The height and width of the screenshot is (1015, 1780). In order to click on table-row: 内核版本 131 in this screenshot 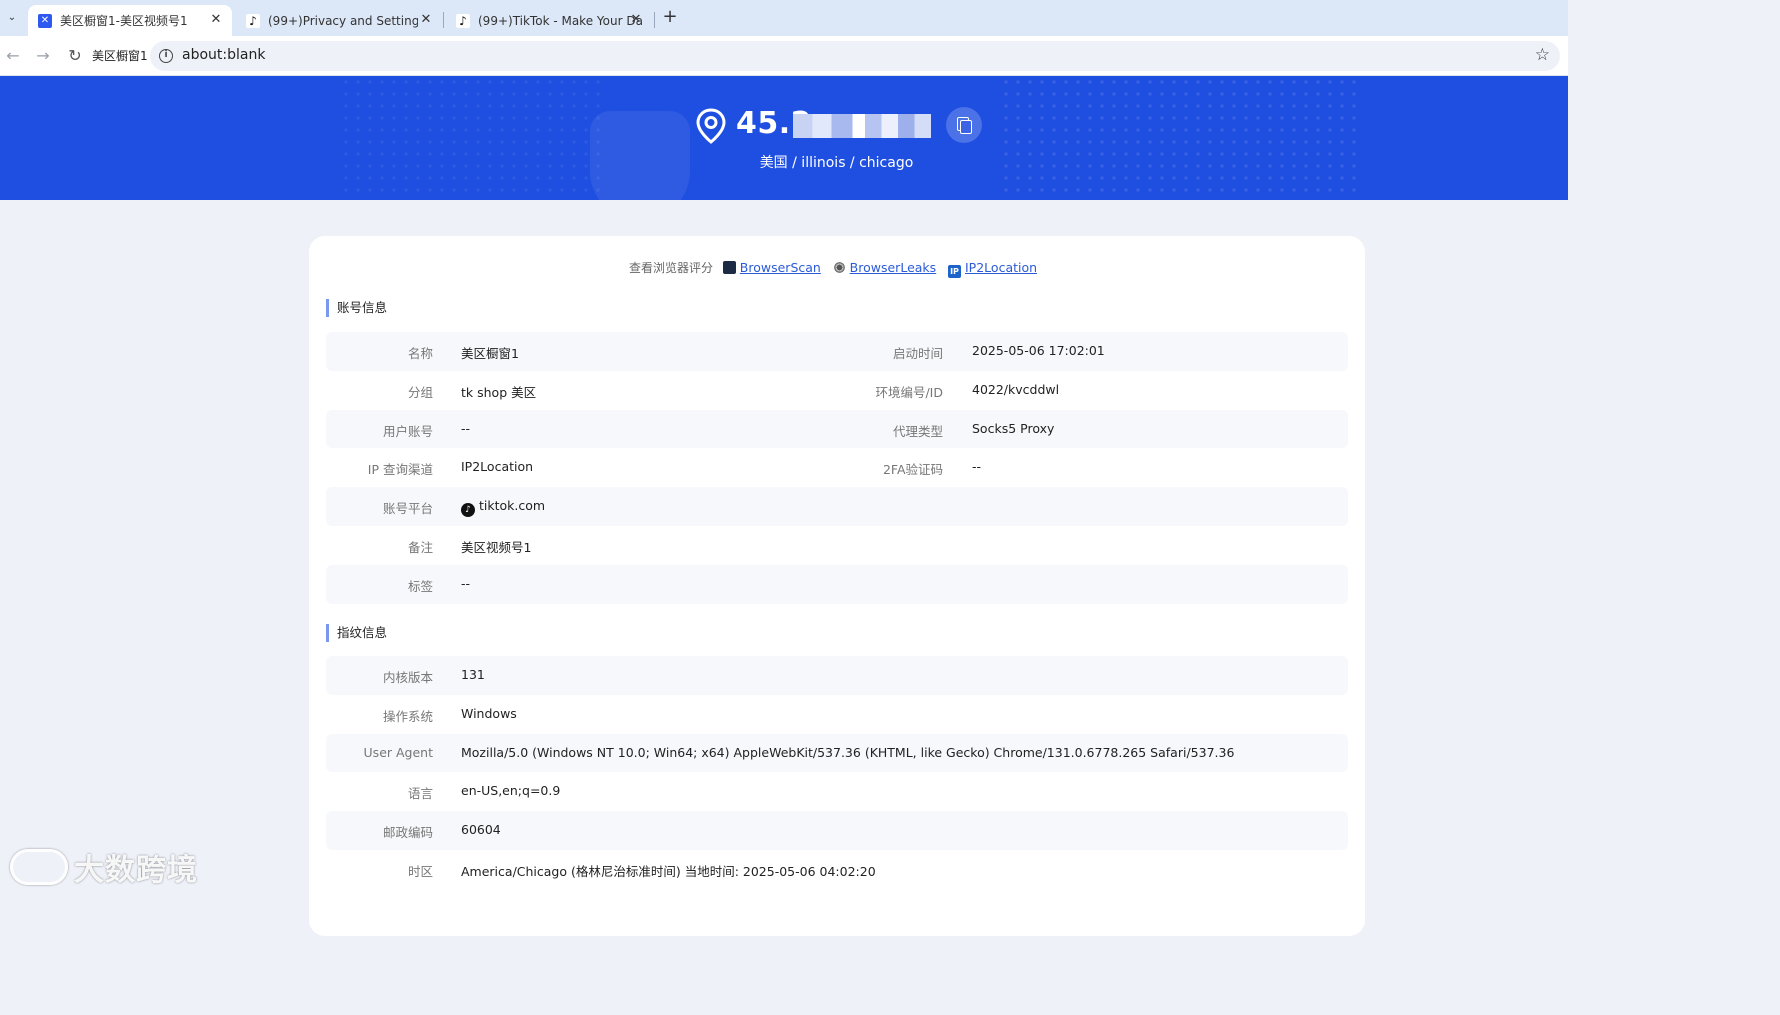, I will do `click(837, 675)`.